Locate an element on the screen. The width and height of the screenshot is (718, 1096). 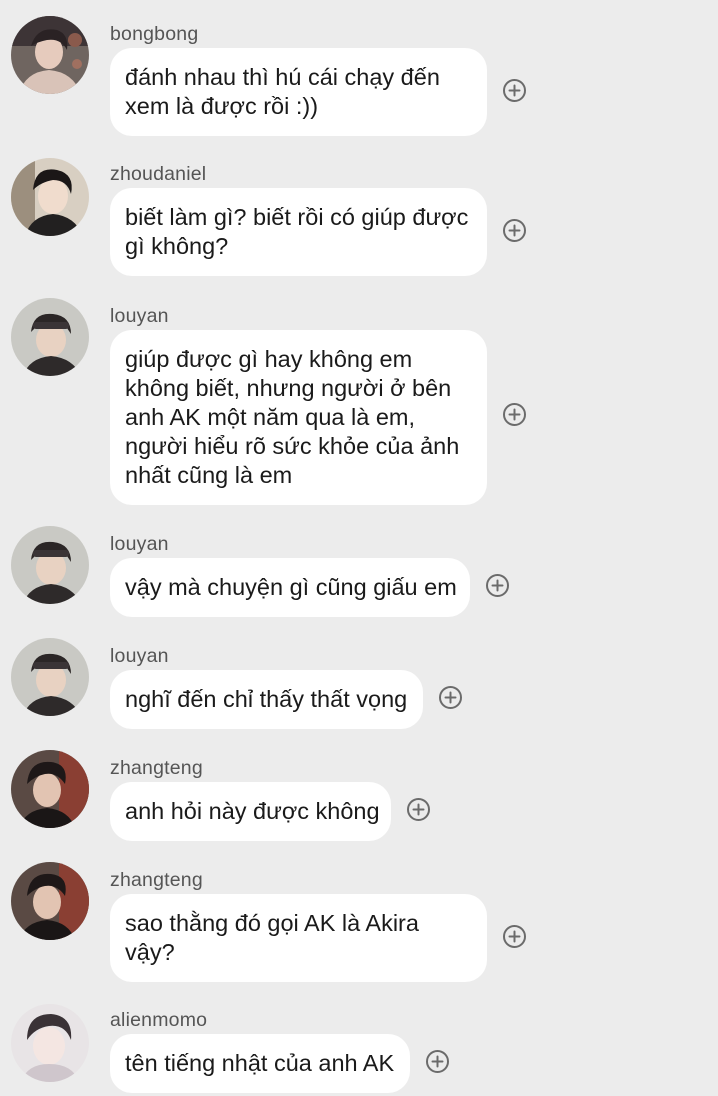
message-text: xem là được rồi :)) is located at coordinates (222, 106).